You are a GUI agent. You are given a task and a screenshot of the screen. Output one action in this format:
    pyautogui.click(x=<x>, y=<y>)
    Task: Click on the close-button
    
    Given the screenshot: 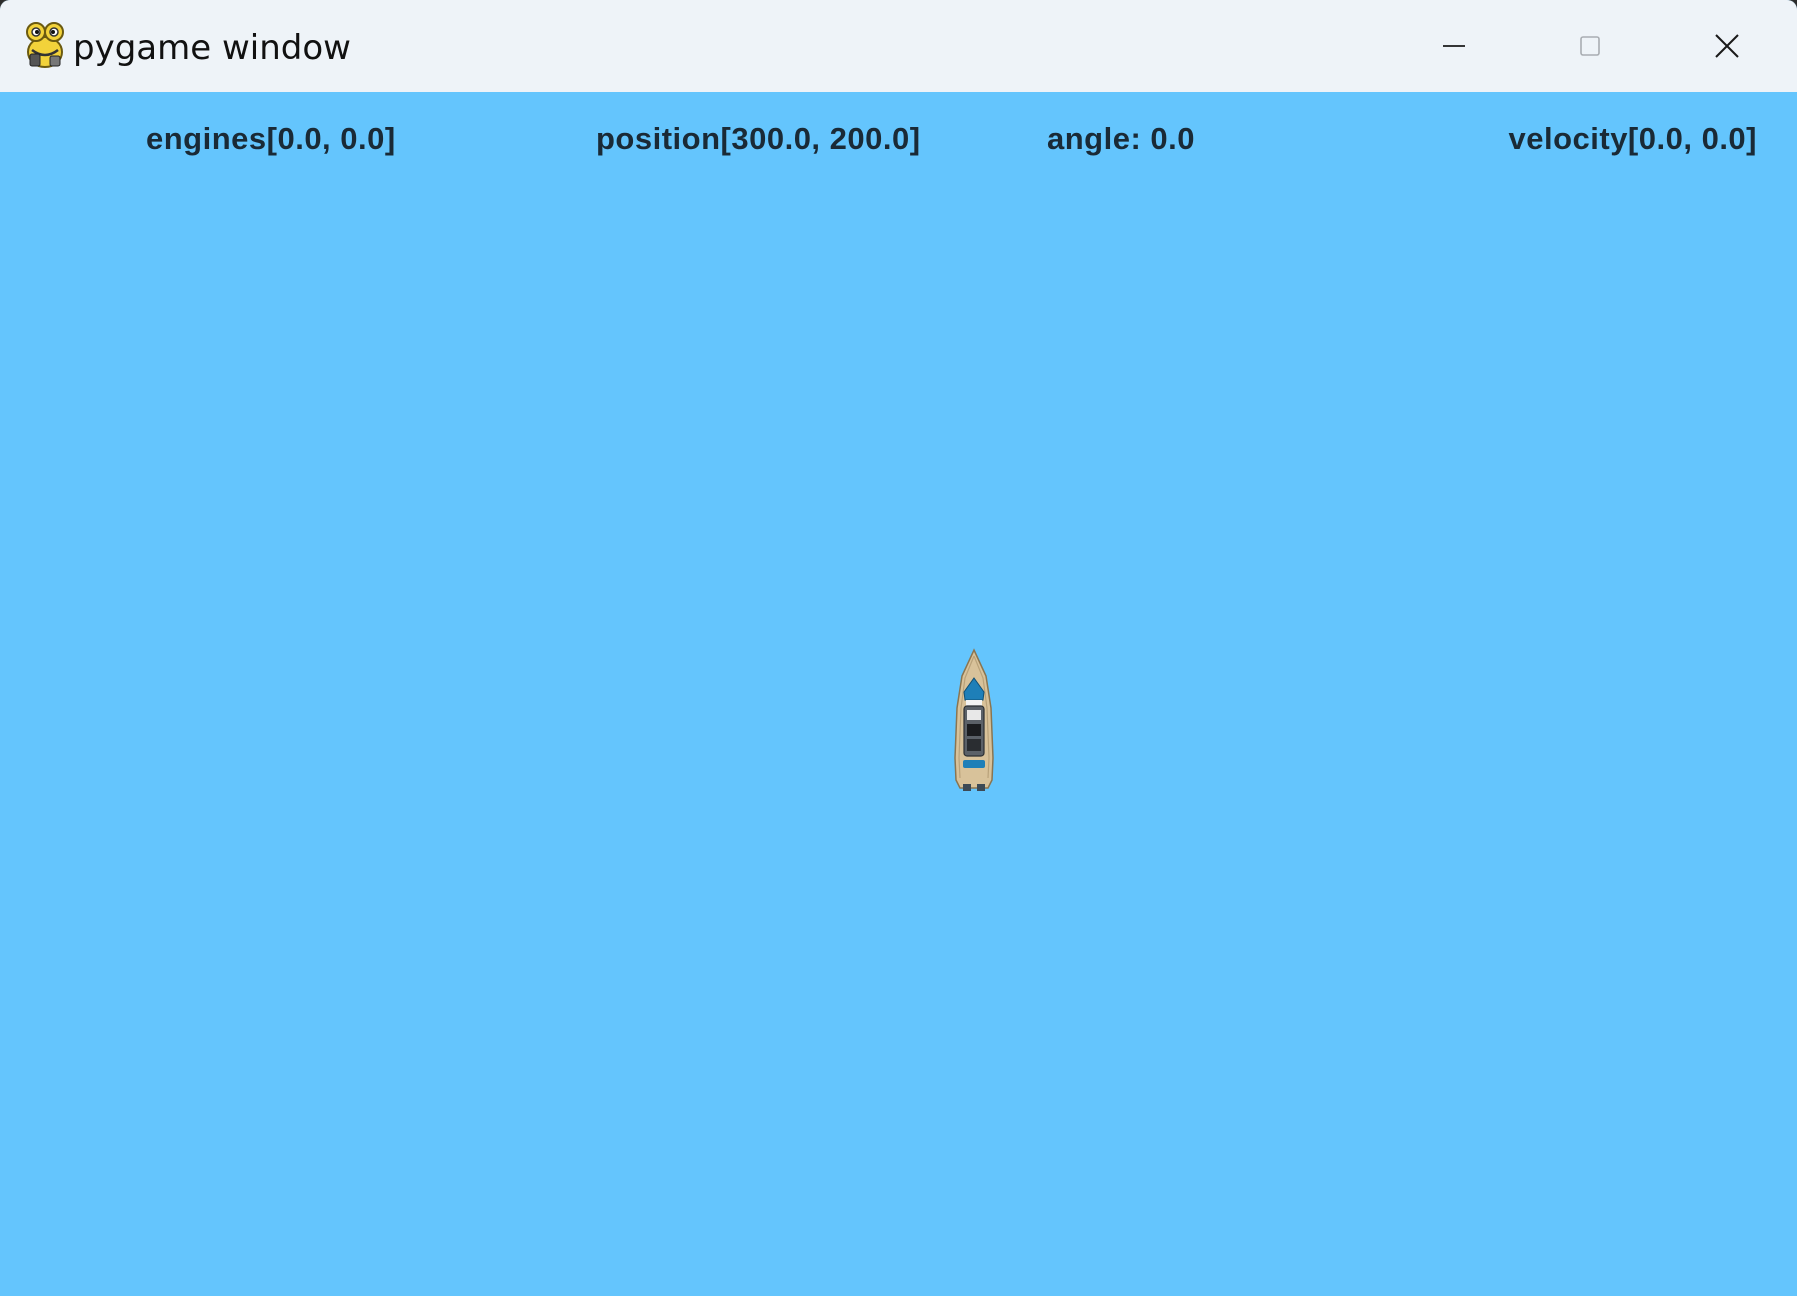 What is the action you would take?
    pyautogui.click(x=1727, y=46)
    